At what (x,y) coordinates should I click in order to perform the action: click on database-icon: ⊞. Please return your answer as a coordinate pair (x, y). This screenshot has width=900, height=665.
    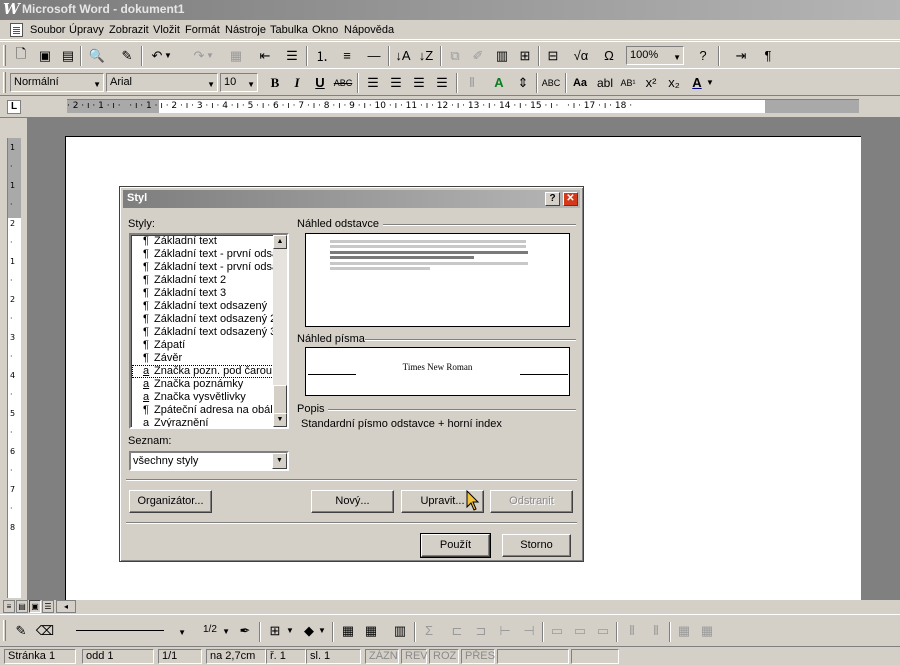
    Looking at the image, I should click on (525, 55).